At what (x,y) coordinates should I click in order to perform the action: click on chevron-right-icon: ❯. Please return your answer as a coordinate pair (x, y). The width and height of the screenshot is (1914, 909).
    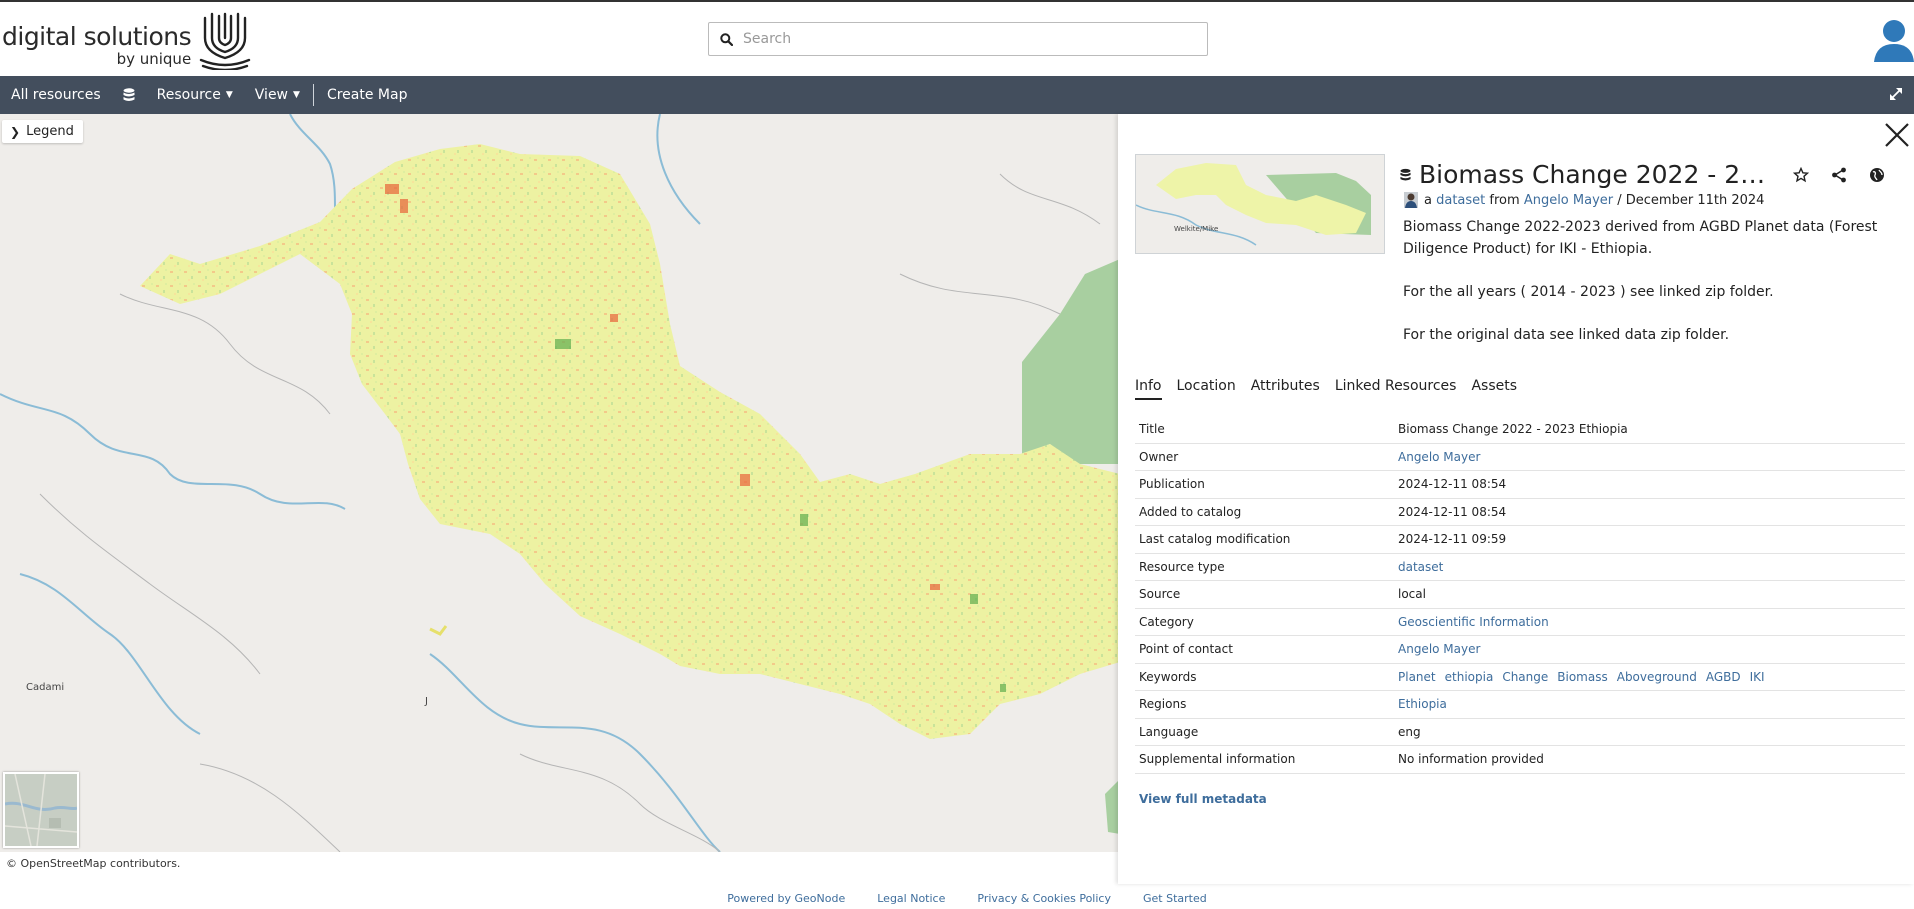
    Looking at the image, I should click on (15, 131).